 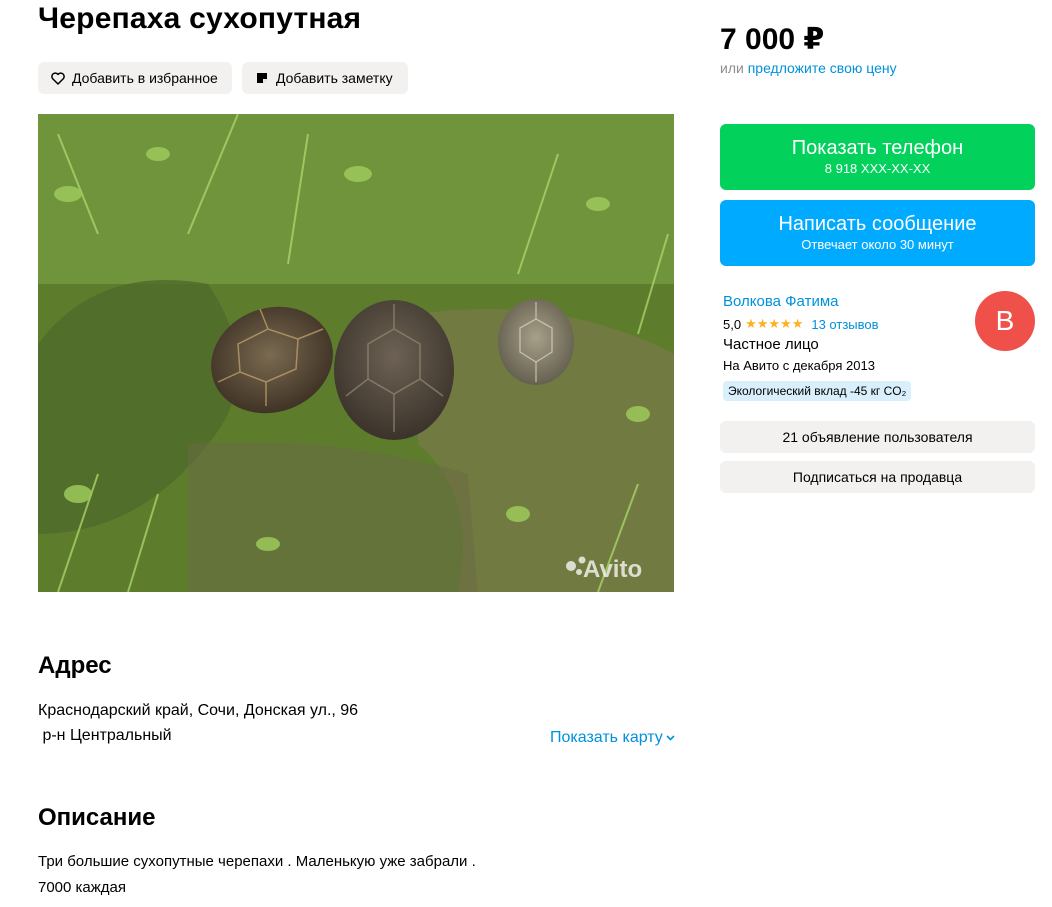 I want to click on tortoise-middle, so click(x=394, y=370).